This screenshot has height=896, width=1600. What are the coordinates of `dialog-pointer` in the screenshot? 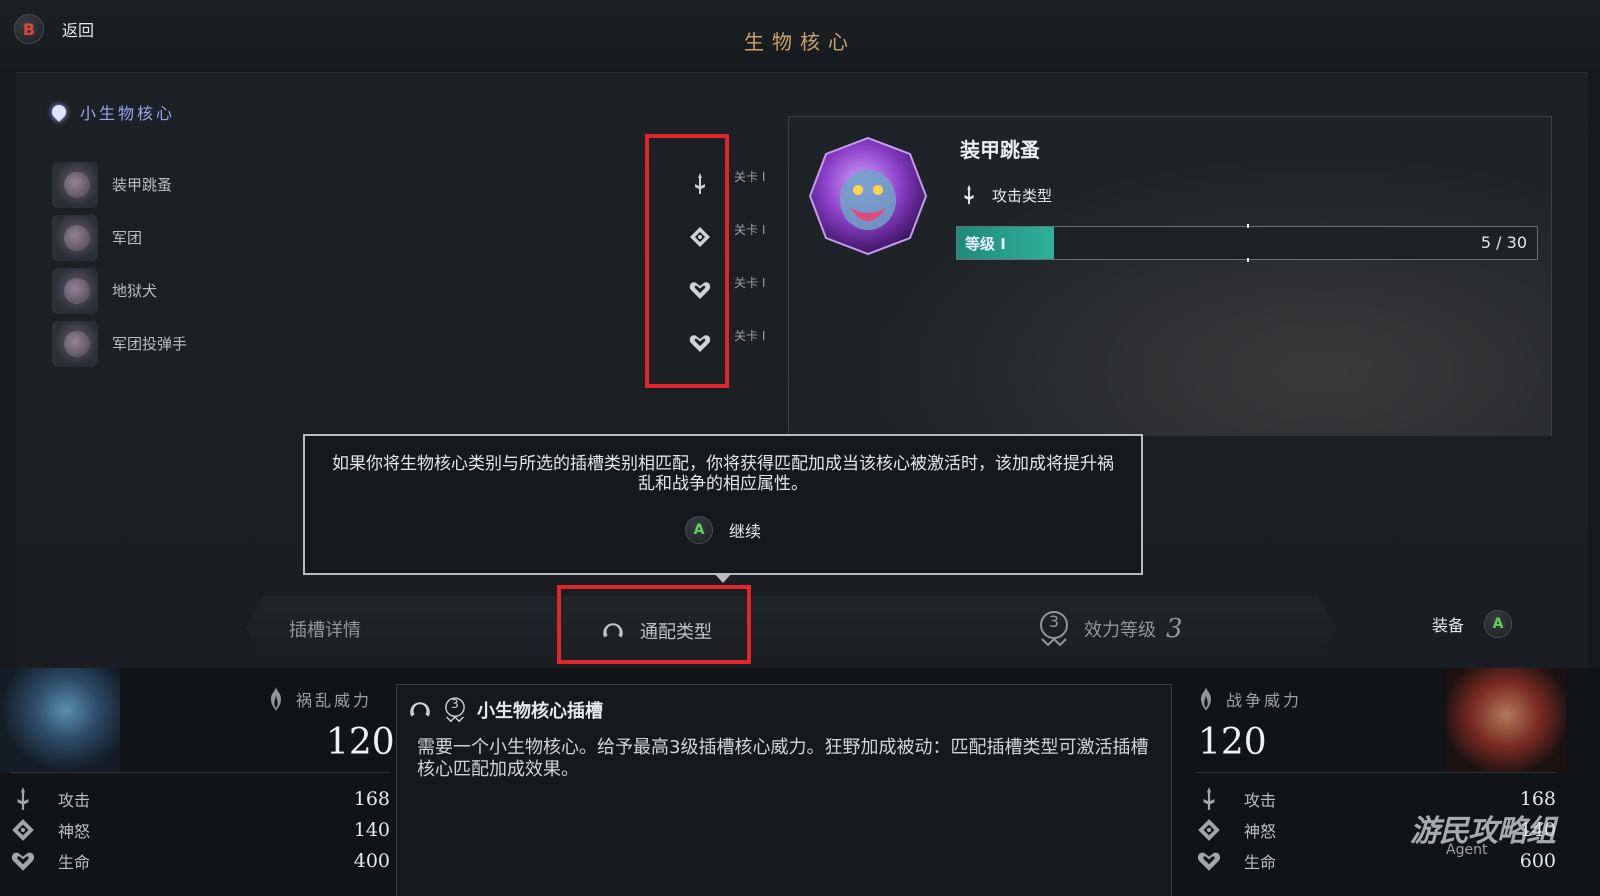 It's located at (723, 578).